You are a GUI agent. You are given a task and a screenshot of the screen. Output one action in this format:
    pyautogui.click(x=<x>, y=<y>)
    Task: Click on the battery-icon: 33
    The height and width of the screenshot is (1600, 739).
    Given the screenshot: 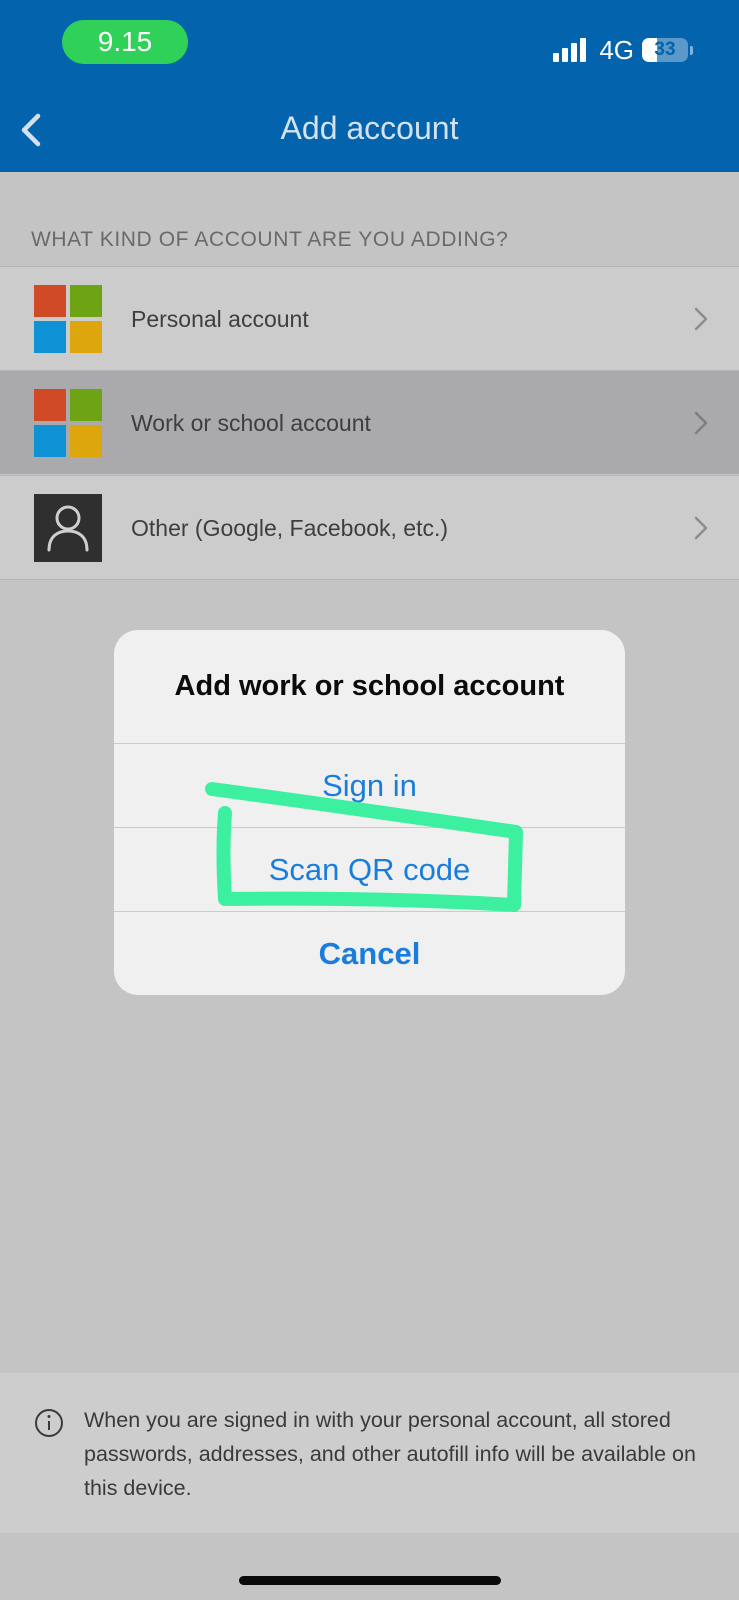 What is the action you would take?
    pyautogui.click(x=667, y=50)
    